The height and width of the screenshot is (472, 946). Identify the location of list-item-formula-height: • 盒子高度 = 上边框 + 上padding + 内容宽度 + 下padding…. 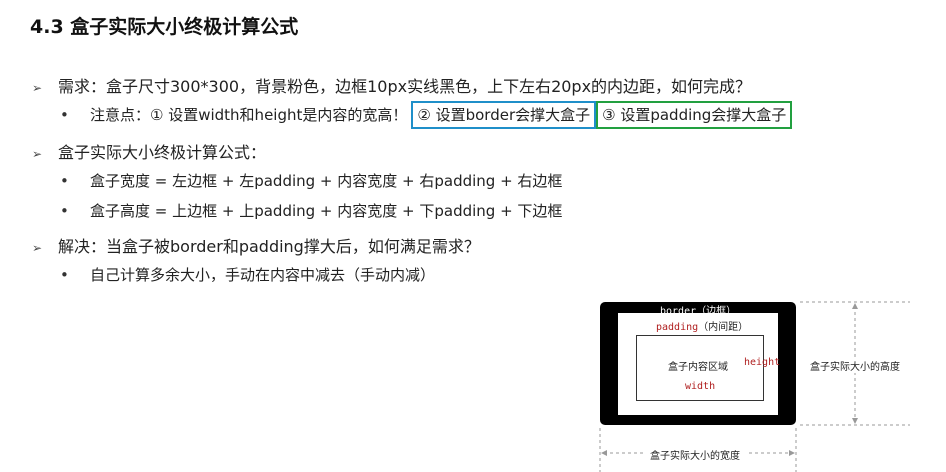
(311, 210).